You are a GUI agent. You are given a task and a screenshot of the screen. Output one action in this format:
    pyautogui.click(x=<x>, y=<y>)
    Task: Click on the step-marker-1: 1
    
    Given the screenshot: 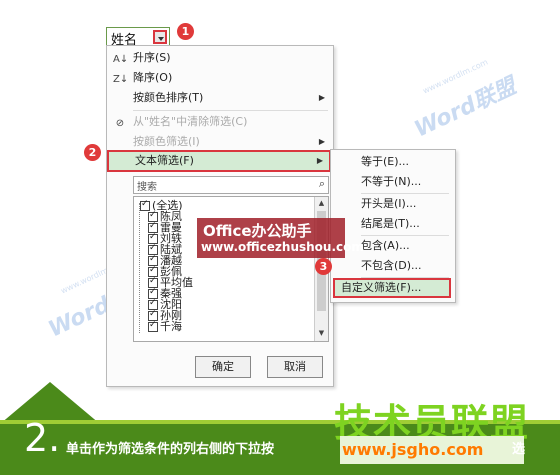 What is the action you would take?
    pyautogui.click(x=185, y=31)
    